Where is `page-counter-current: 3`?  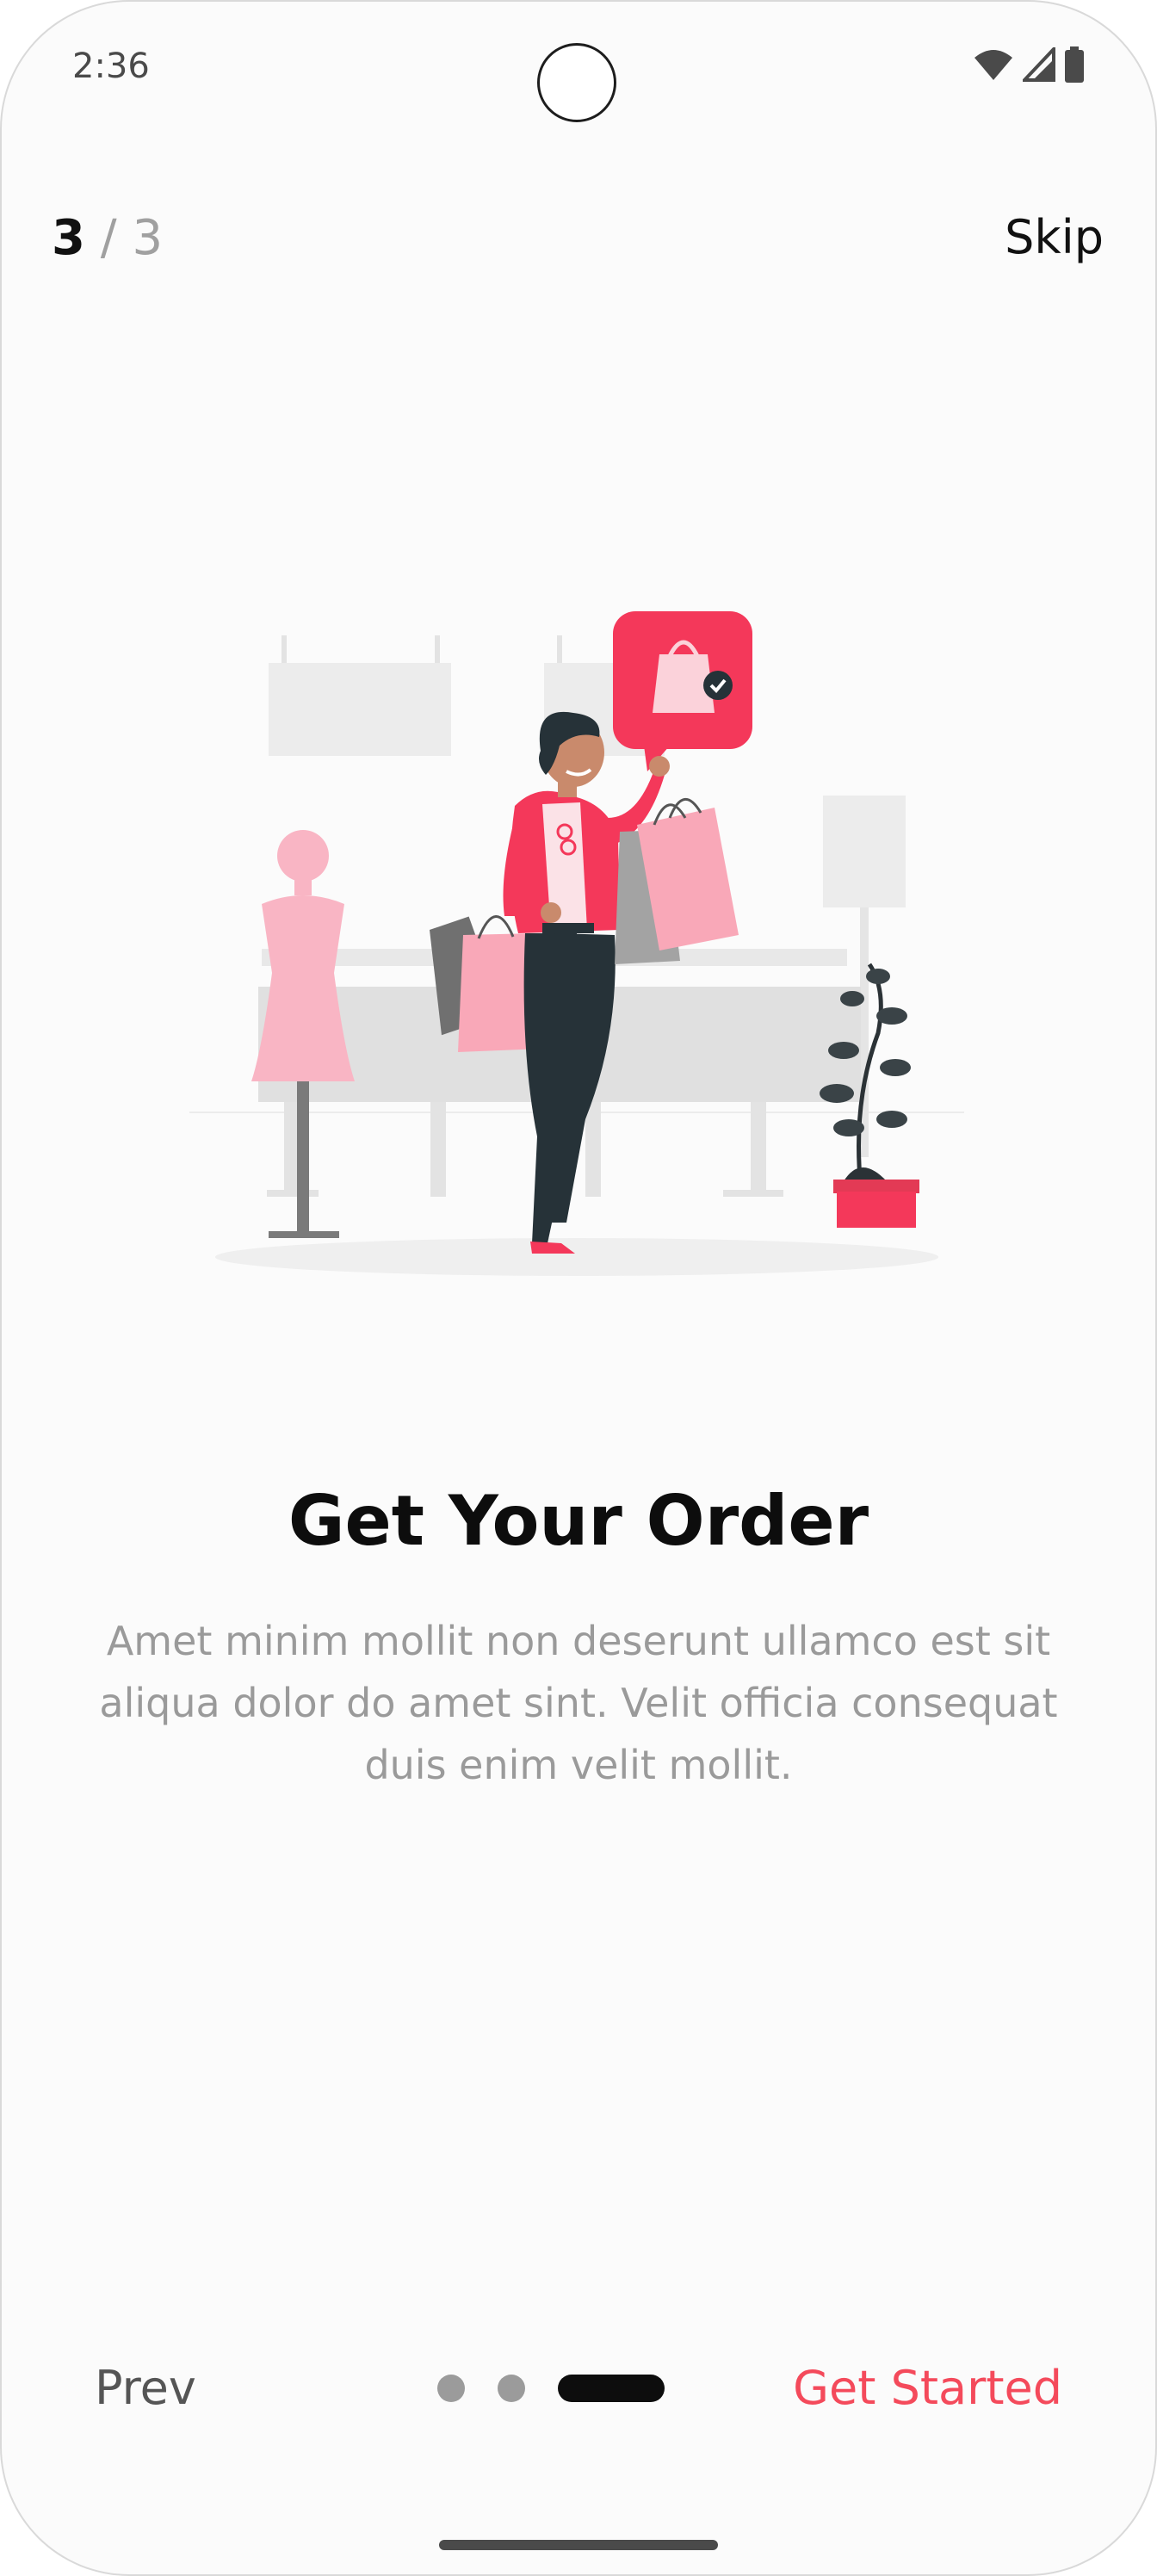
page-counter-current: 3 is located at coordinates (68, 238).